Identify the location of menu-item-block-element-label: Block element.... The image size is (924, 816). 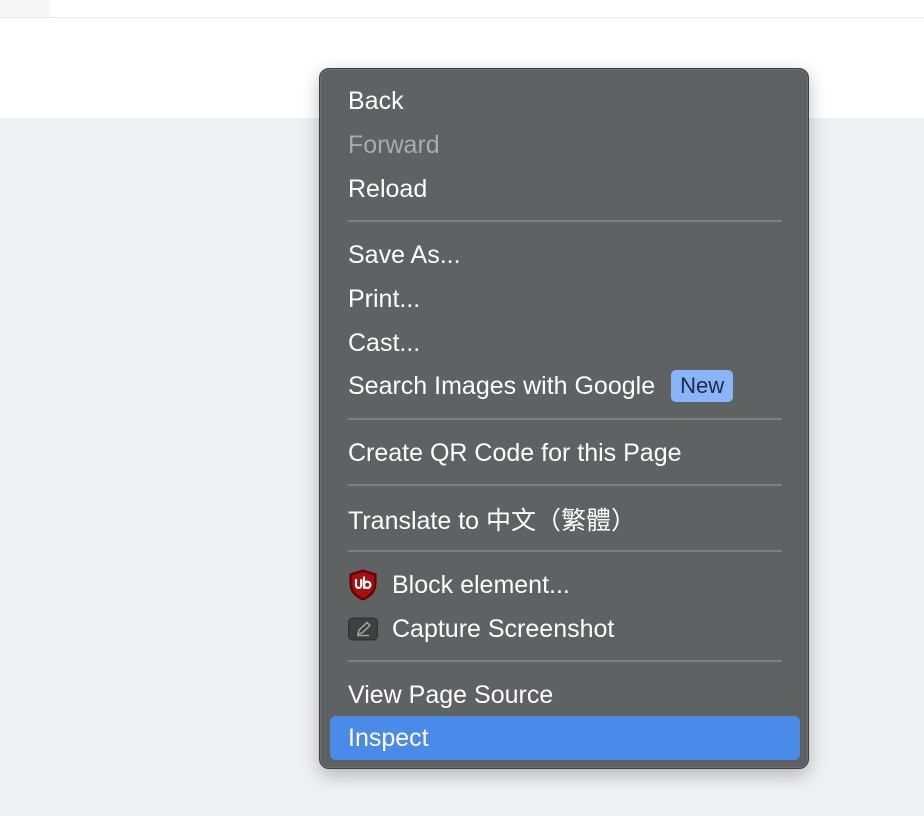
(481, 584).